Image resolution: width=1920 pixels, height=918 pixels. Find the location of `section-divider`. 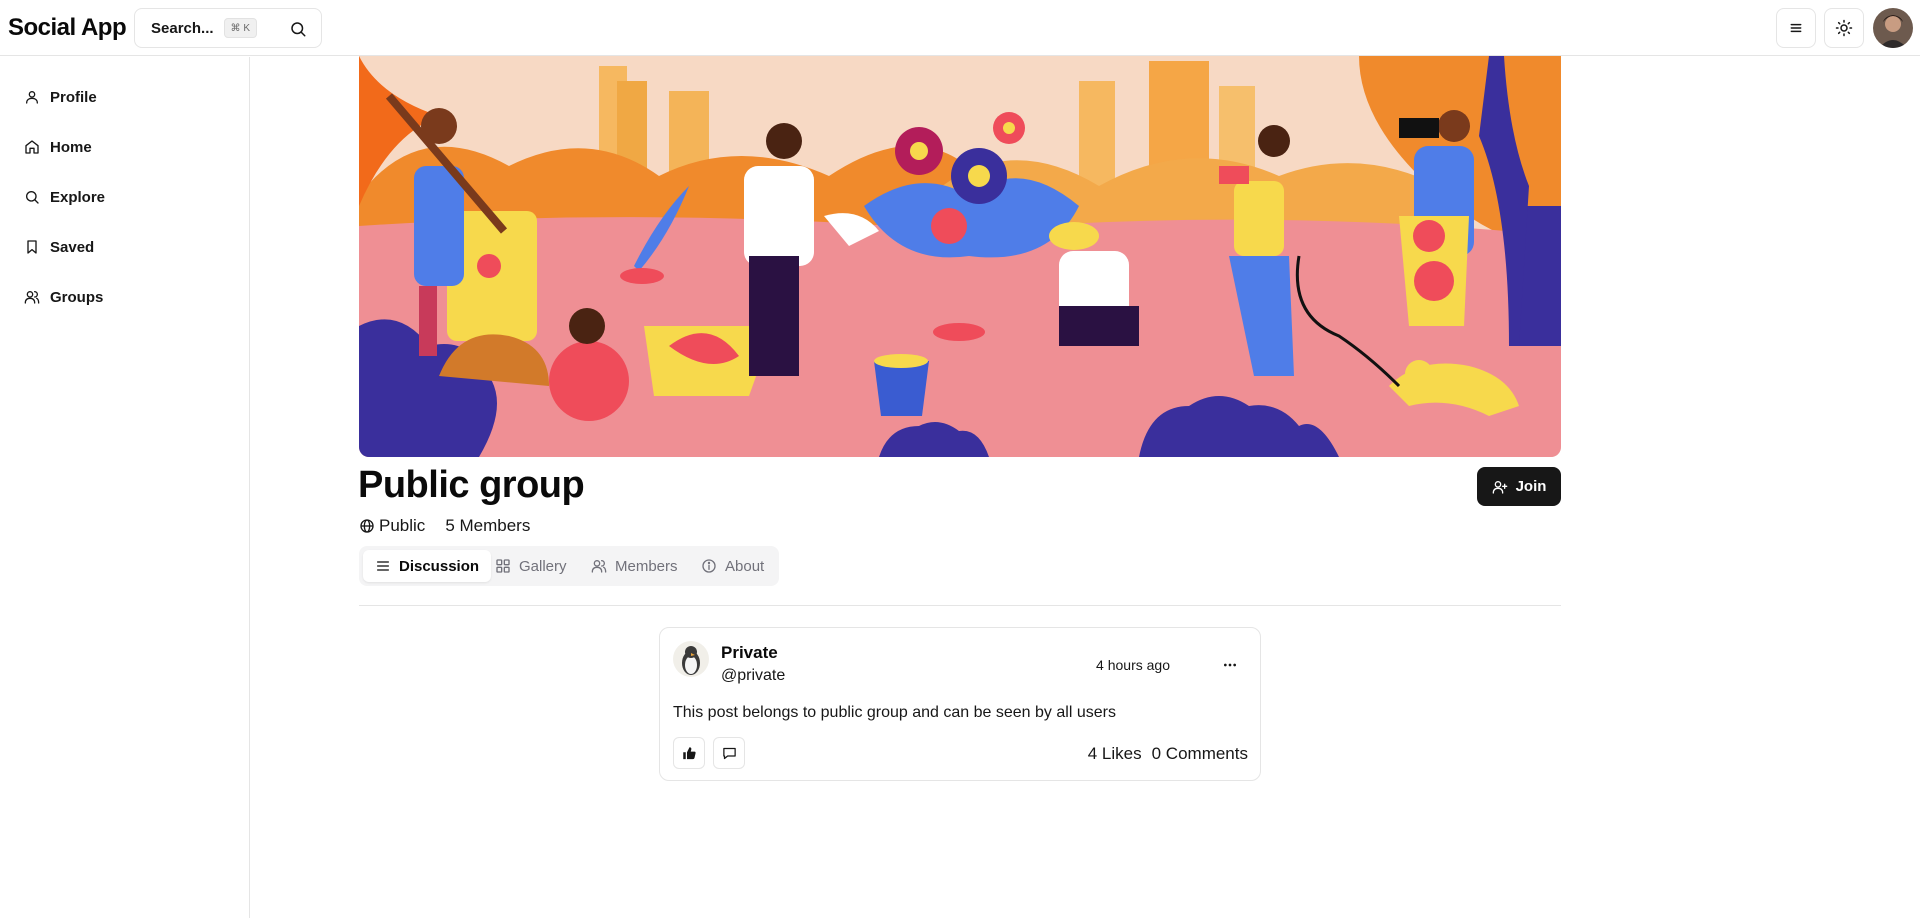

section-divider is located at coordinates (960, 605).